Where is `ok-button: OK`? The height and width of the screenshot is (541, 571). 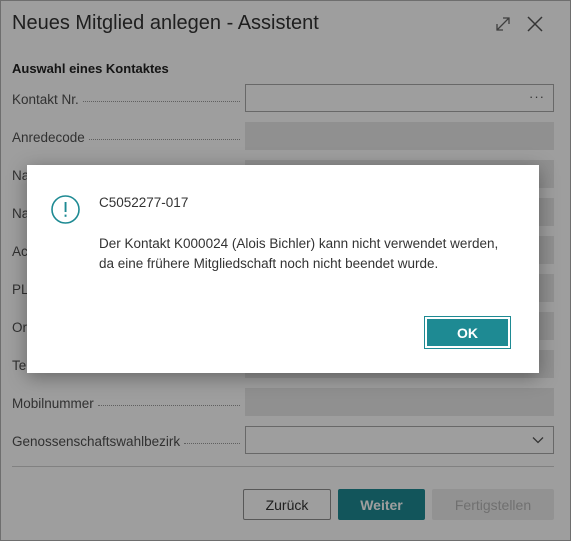 ok-button: OK is located at coordinates (467, 332).